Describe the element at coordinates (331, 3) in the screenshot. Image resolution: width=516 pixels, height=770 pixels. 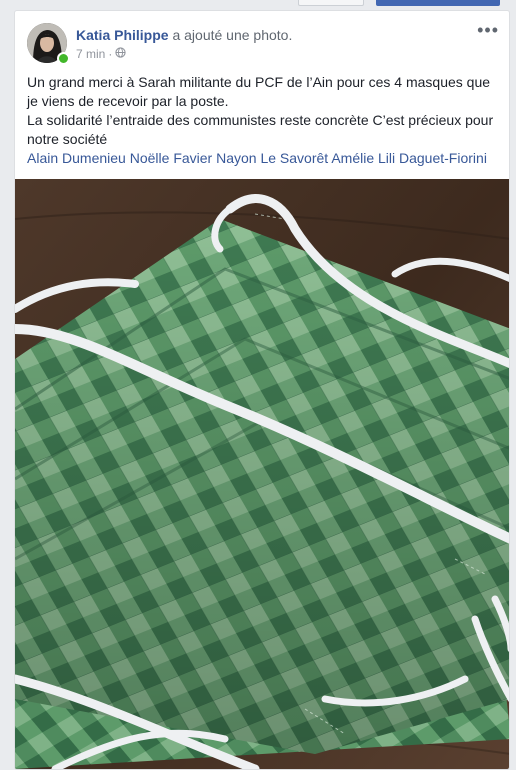
I see `top-button-secondary` at that location.